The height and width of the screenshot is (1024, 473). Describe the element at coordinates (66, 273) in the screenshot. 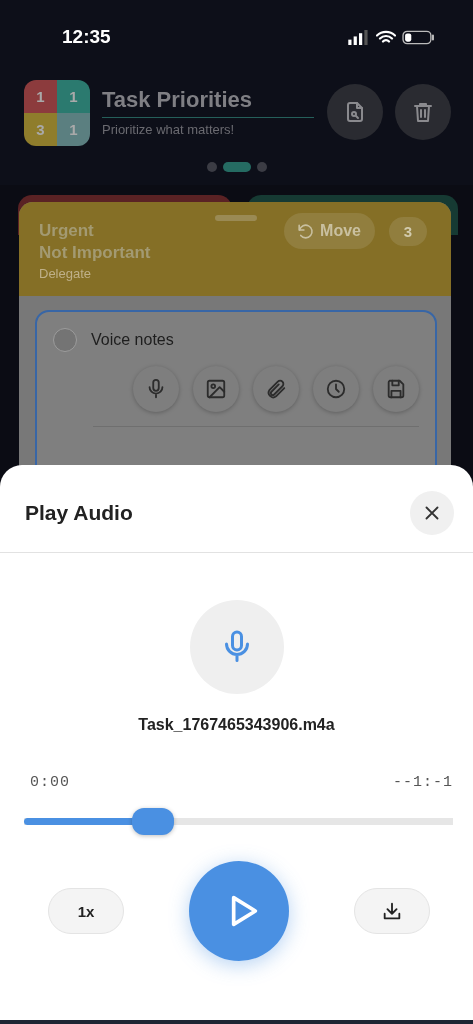

I see `quadrant-subtitle: Delegate` at that location.